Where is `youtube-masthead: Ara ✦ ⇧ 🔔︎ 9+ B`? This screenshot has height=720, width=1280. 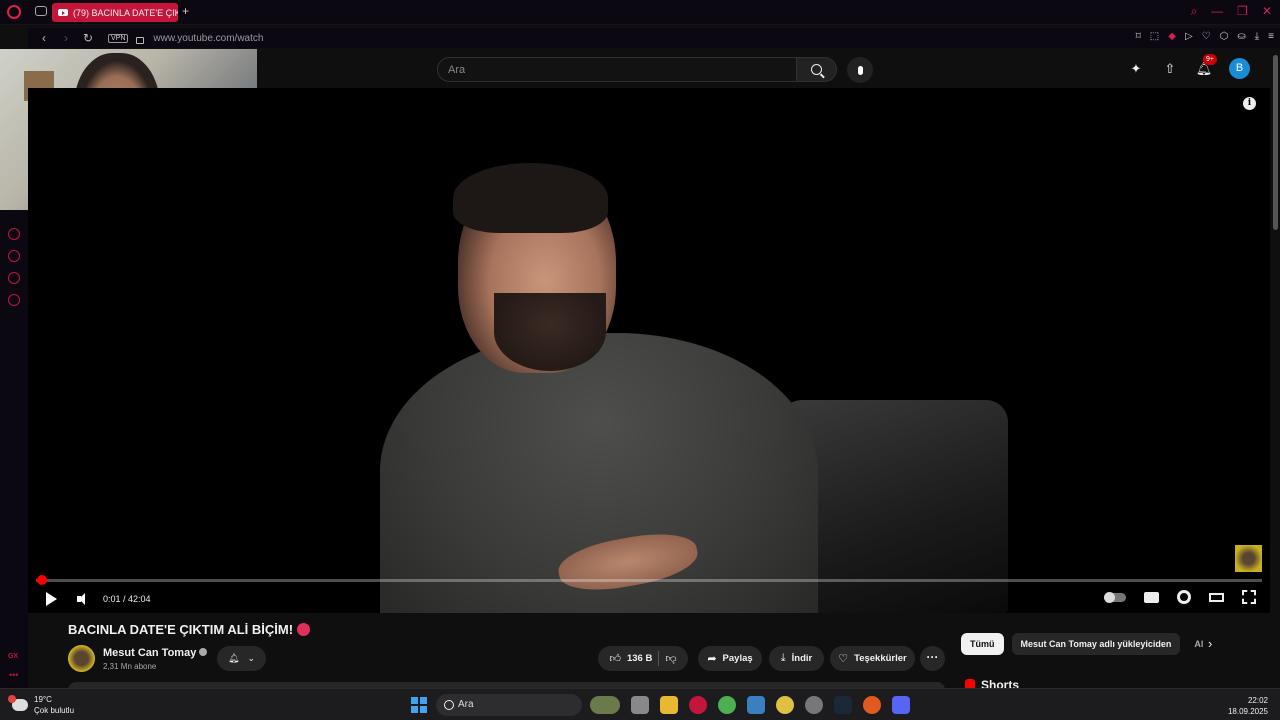
youtube-masthead: Ara ✦ ⇧ 🔔︎ 9+ B is located at coordinates (763, 68).